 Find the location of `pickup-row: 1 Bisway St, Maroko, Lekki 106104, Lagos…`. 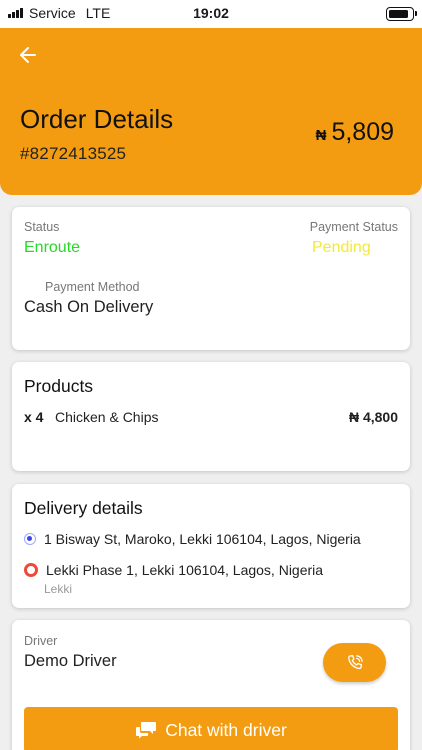

pickup-row: 1 Bisway St, Maroko, Lekki 106104, Lagos… is located at coordinates (192, 539).